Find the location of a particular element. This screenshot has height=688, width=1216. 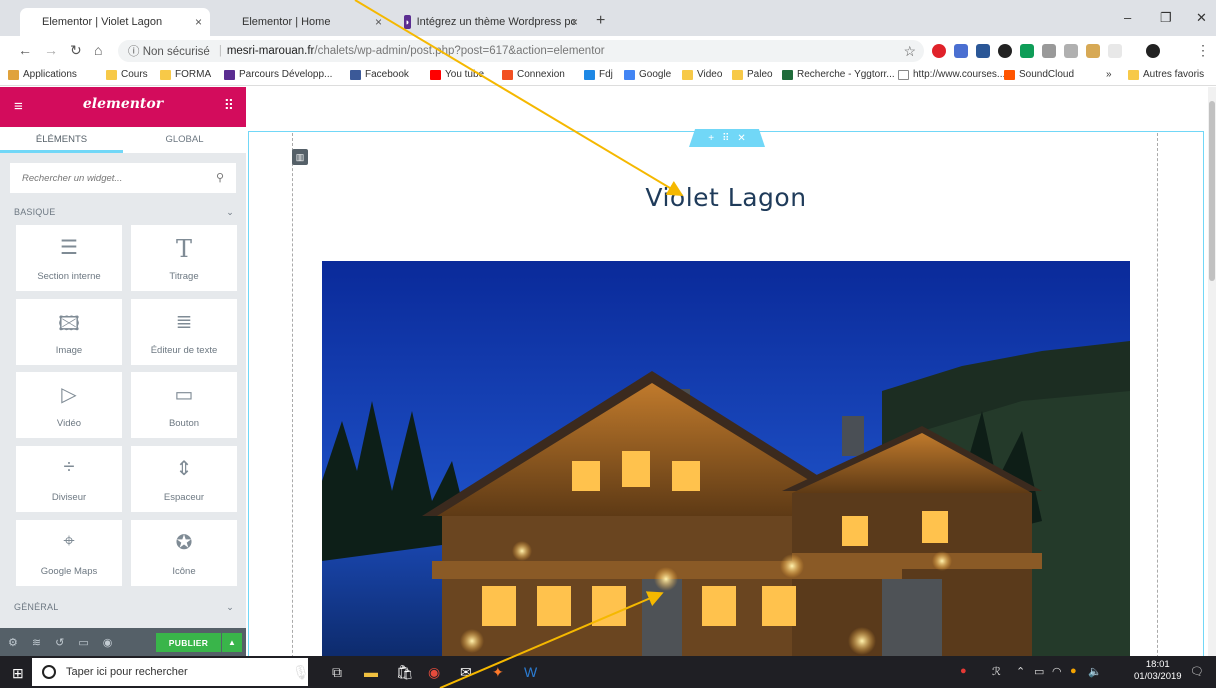

scrollbar-thumb is located at coordinates (1212, 191).